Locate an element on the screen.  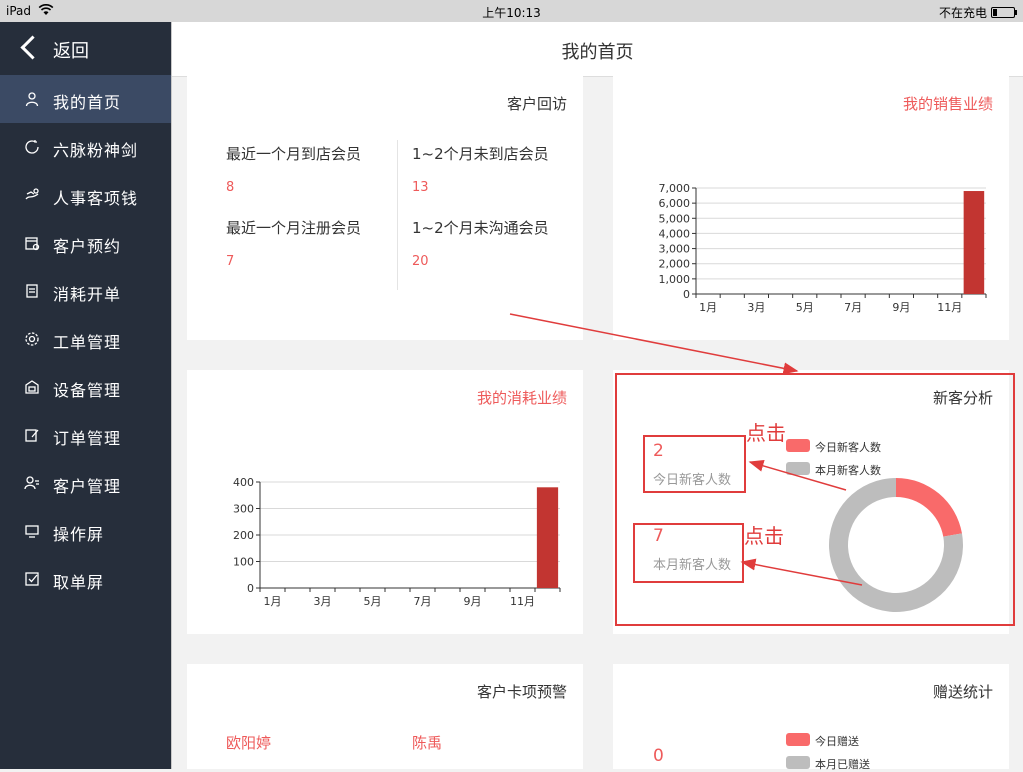
y-tick-label: 3,000 is located at coordinates (675, 249).